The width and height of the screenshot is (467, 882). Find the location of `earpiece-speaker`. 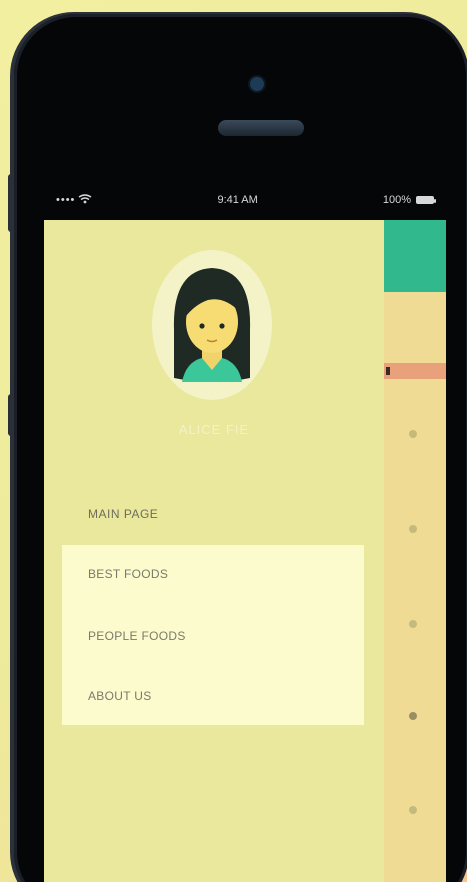

earpiece-speaker is located at coordinates (261, 128).